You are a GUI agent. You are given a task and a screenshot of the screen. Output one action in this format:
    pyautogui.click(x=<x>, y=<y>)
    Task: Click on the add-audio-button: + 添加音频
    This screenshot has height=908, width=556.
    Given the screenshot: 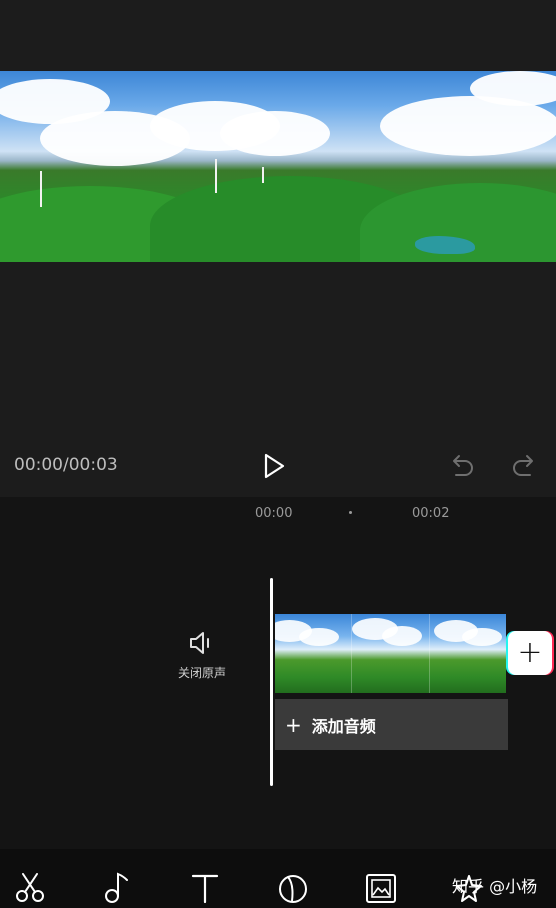 What is the action you would take?
    pyautogui.click(x=391, y=724)
    